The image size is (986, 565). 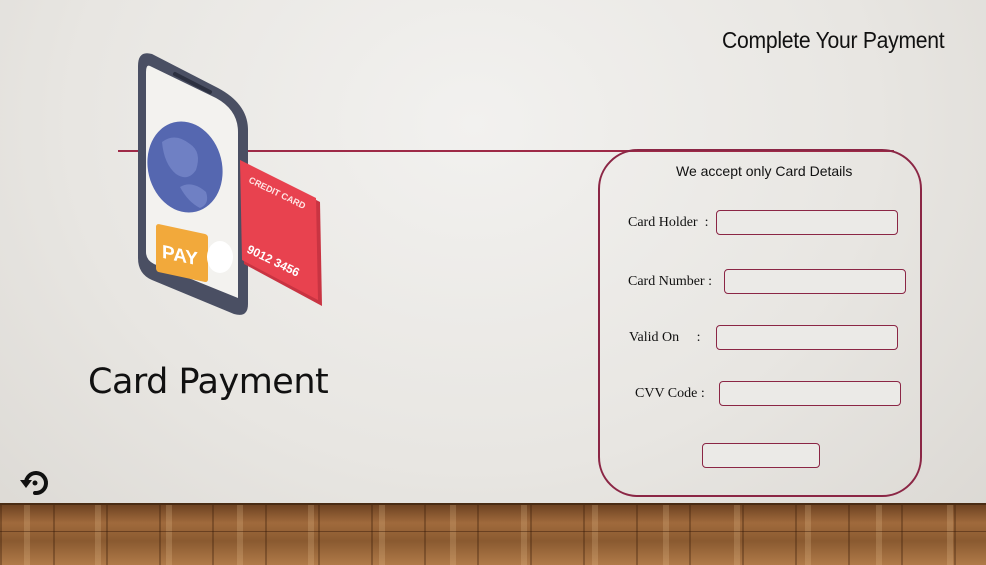 What do you see at coordinates (807, 337) in the screenshot?
I see `valid-on-input` at bounding box center [807, 337].